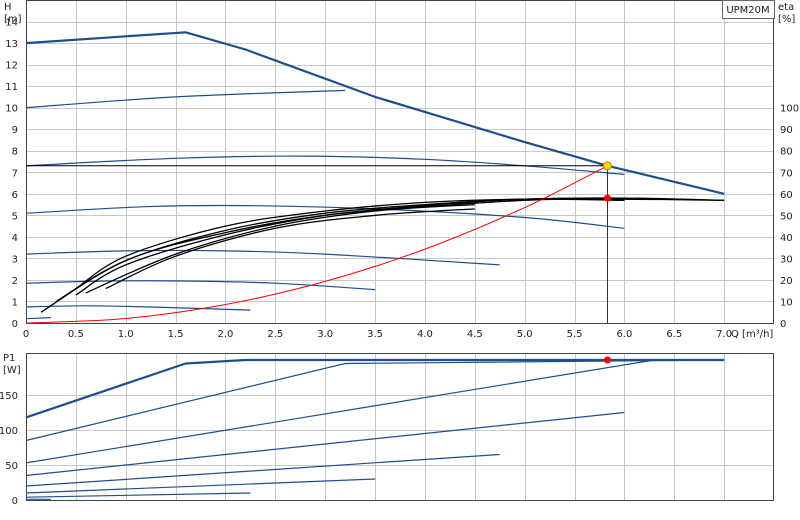  I want to click on y-tick-label: 0, so click(15, 324).